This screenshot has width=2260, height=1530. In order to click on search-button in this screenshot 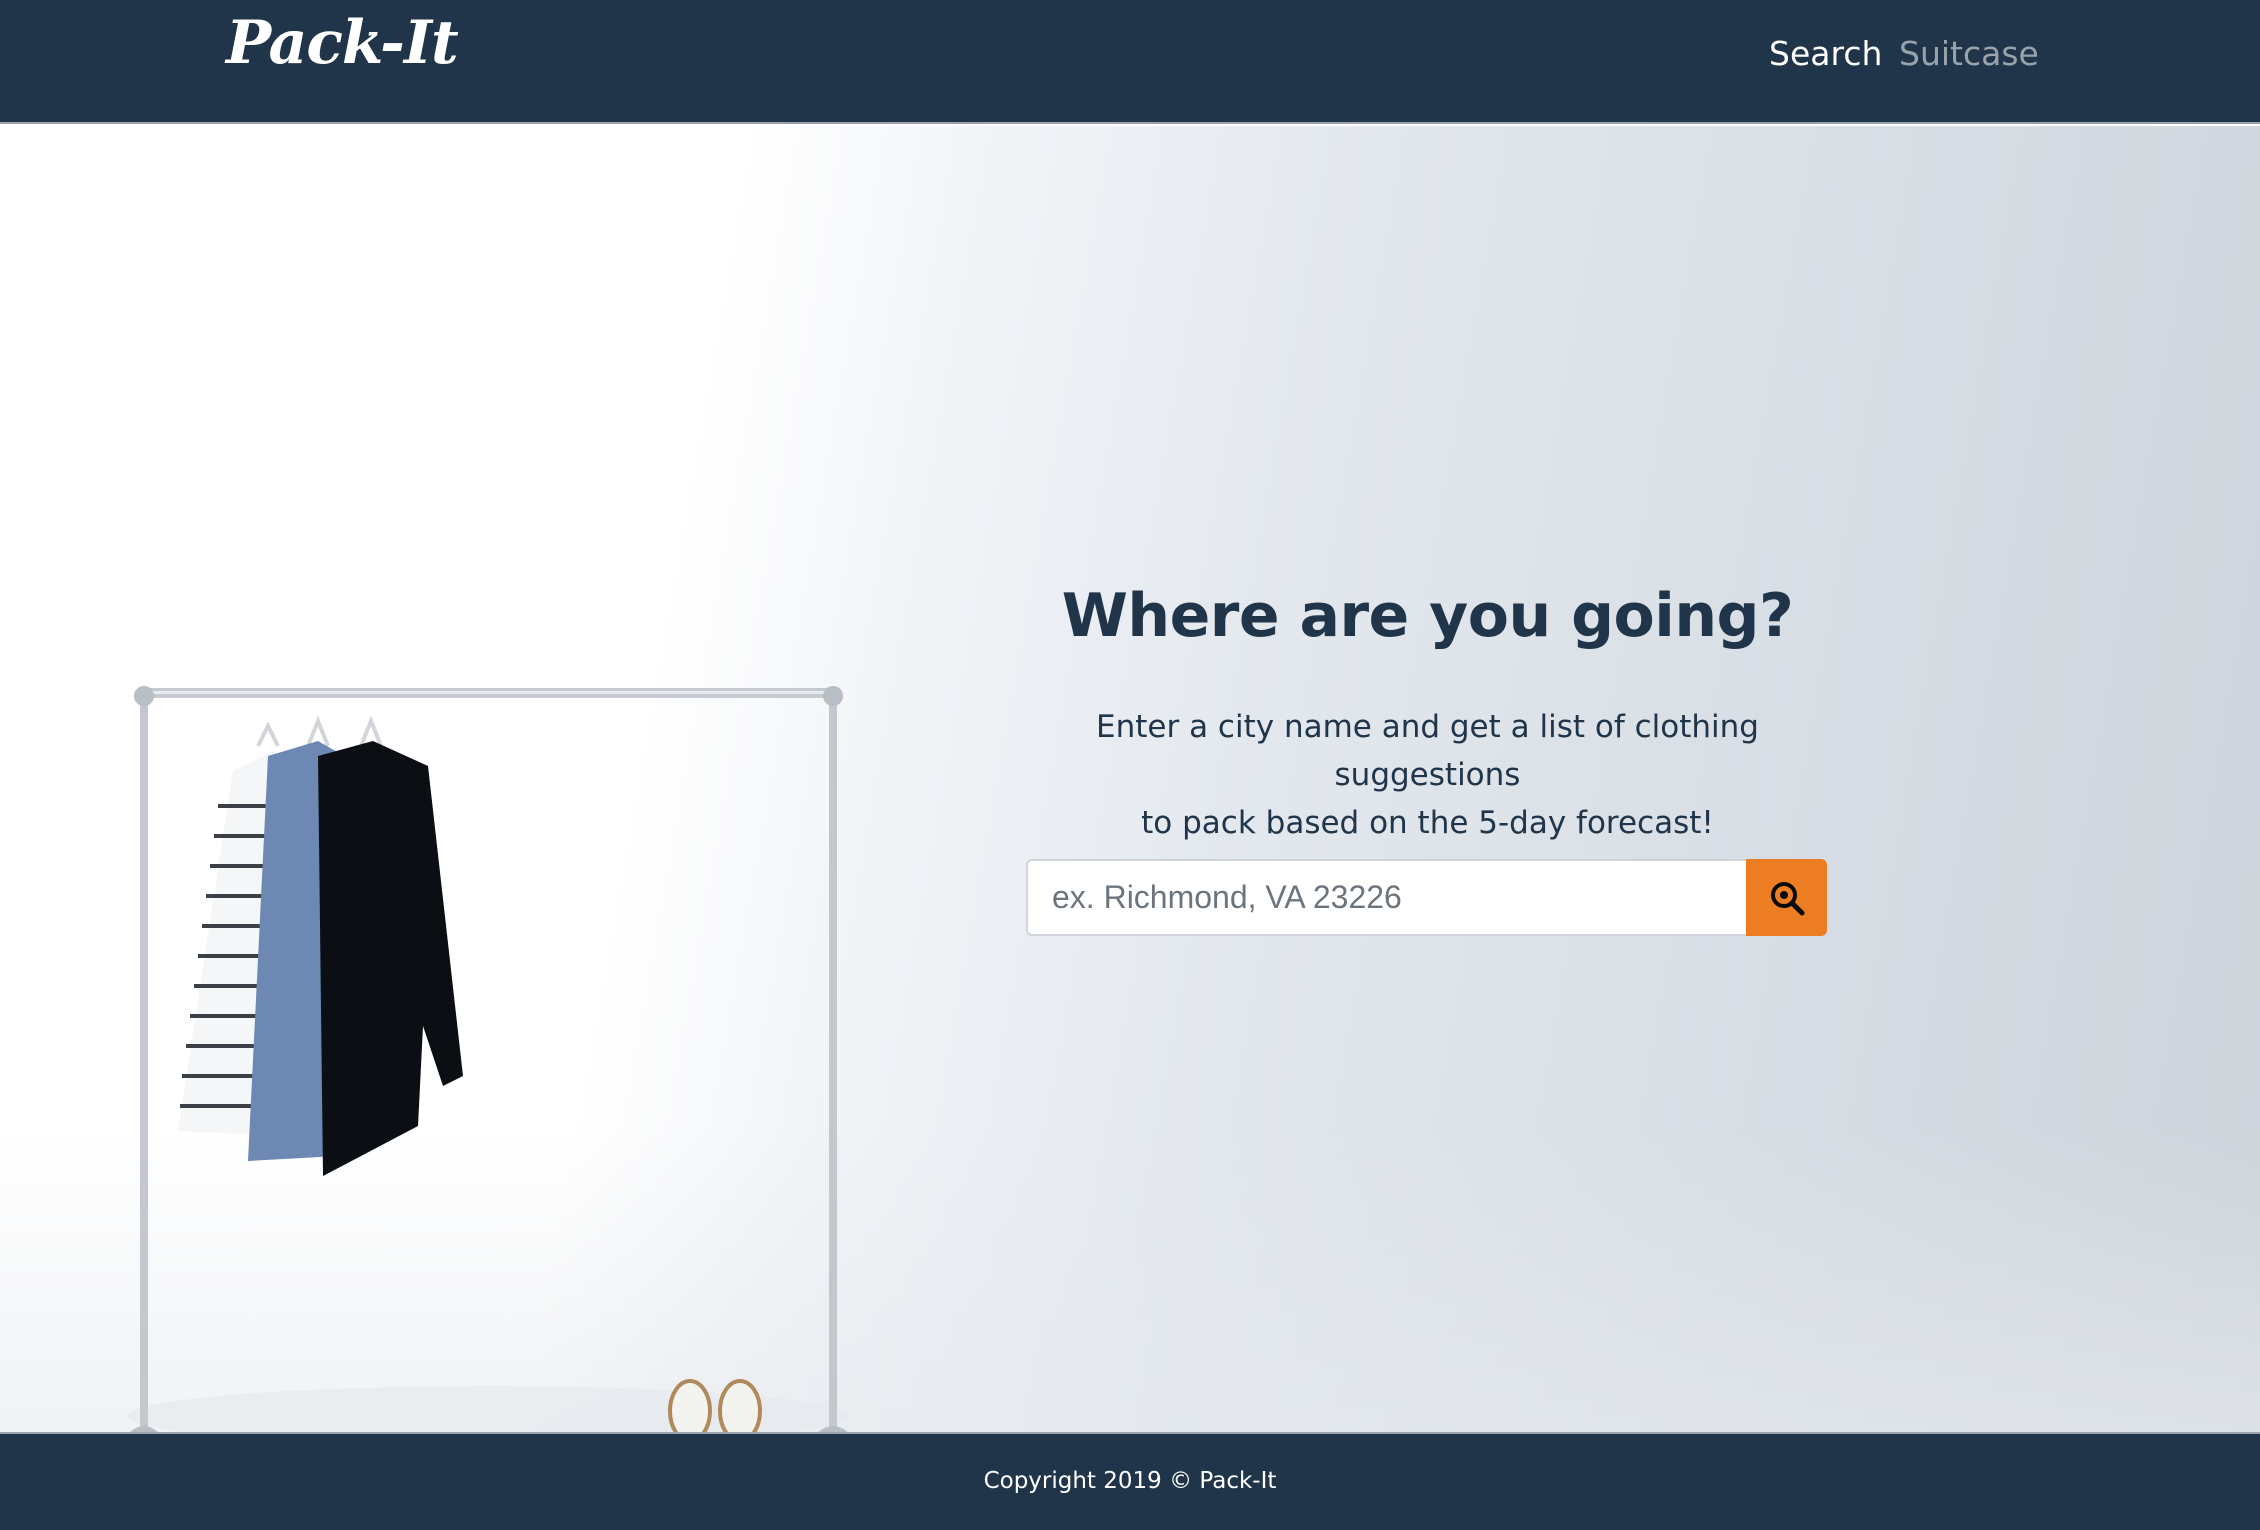, I will do `click(1786, 897)`.